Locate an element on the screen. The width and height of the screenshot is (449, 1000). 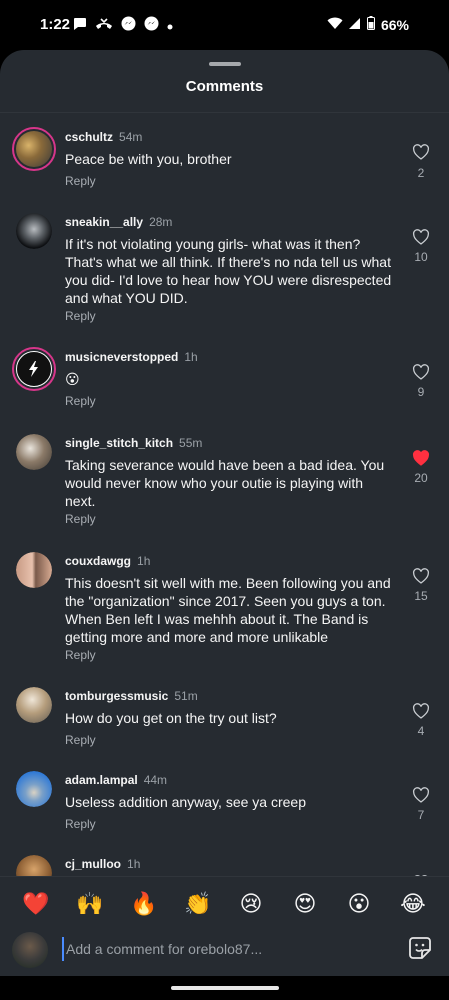
status-right: 66% is located at coordinates (368, 24).